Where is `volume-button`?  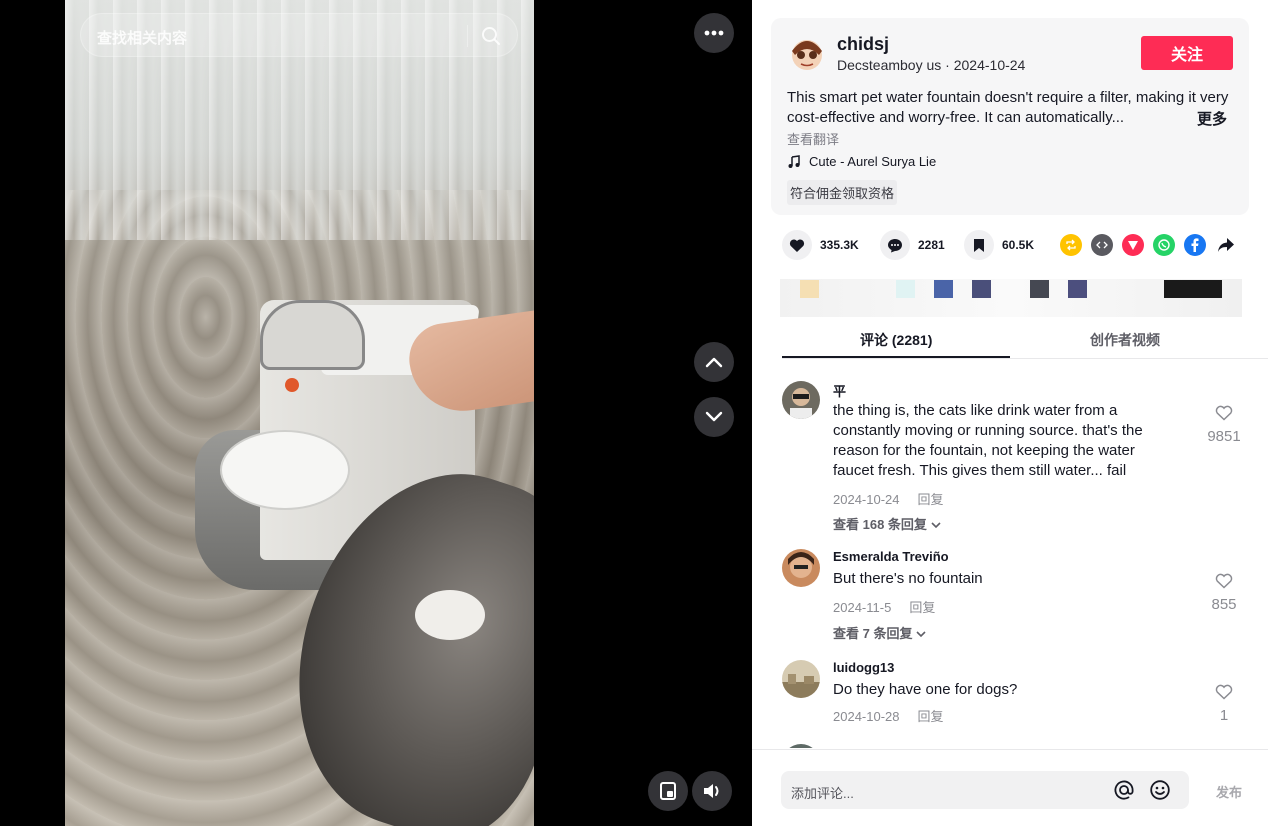
volume-button is located at coordinates (712, 791).